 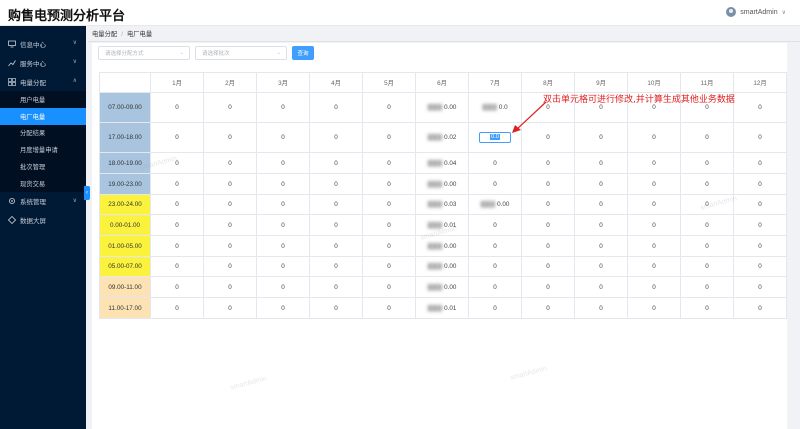 What do you see at coordinates (43, 201) in the screenshot?
I see `sidebar-item-system-management: 系统管理 ∨` at bounding box center [43, 201].